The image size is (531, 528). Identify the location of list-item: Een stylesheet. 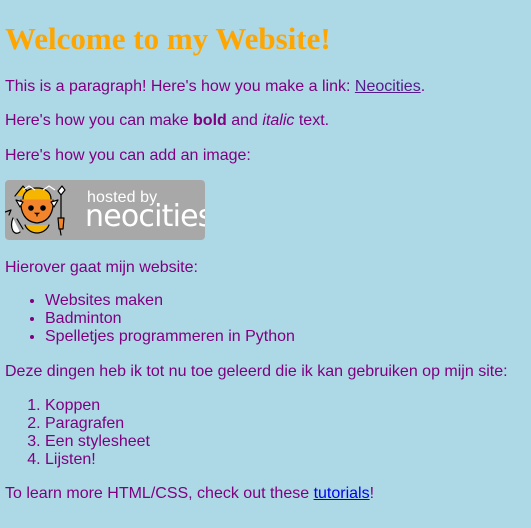
(97, 442).